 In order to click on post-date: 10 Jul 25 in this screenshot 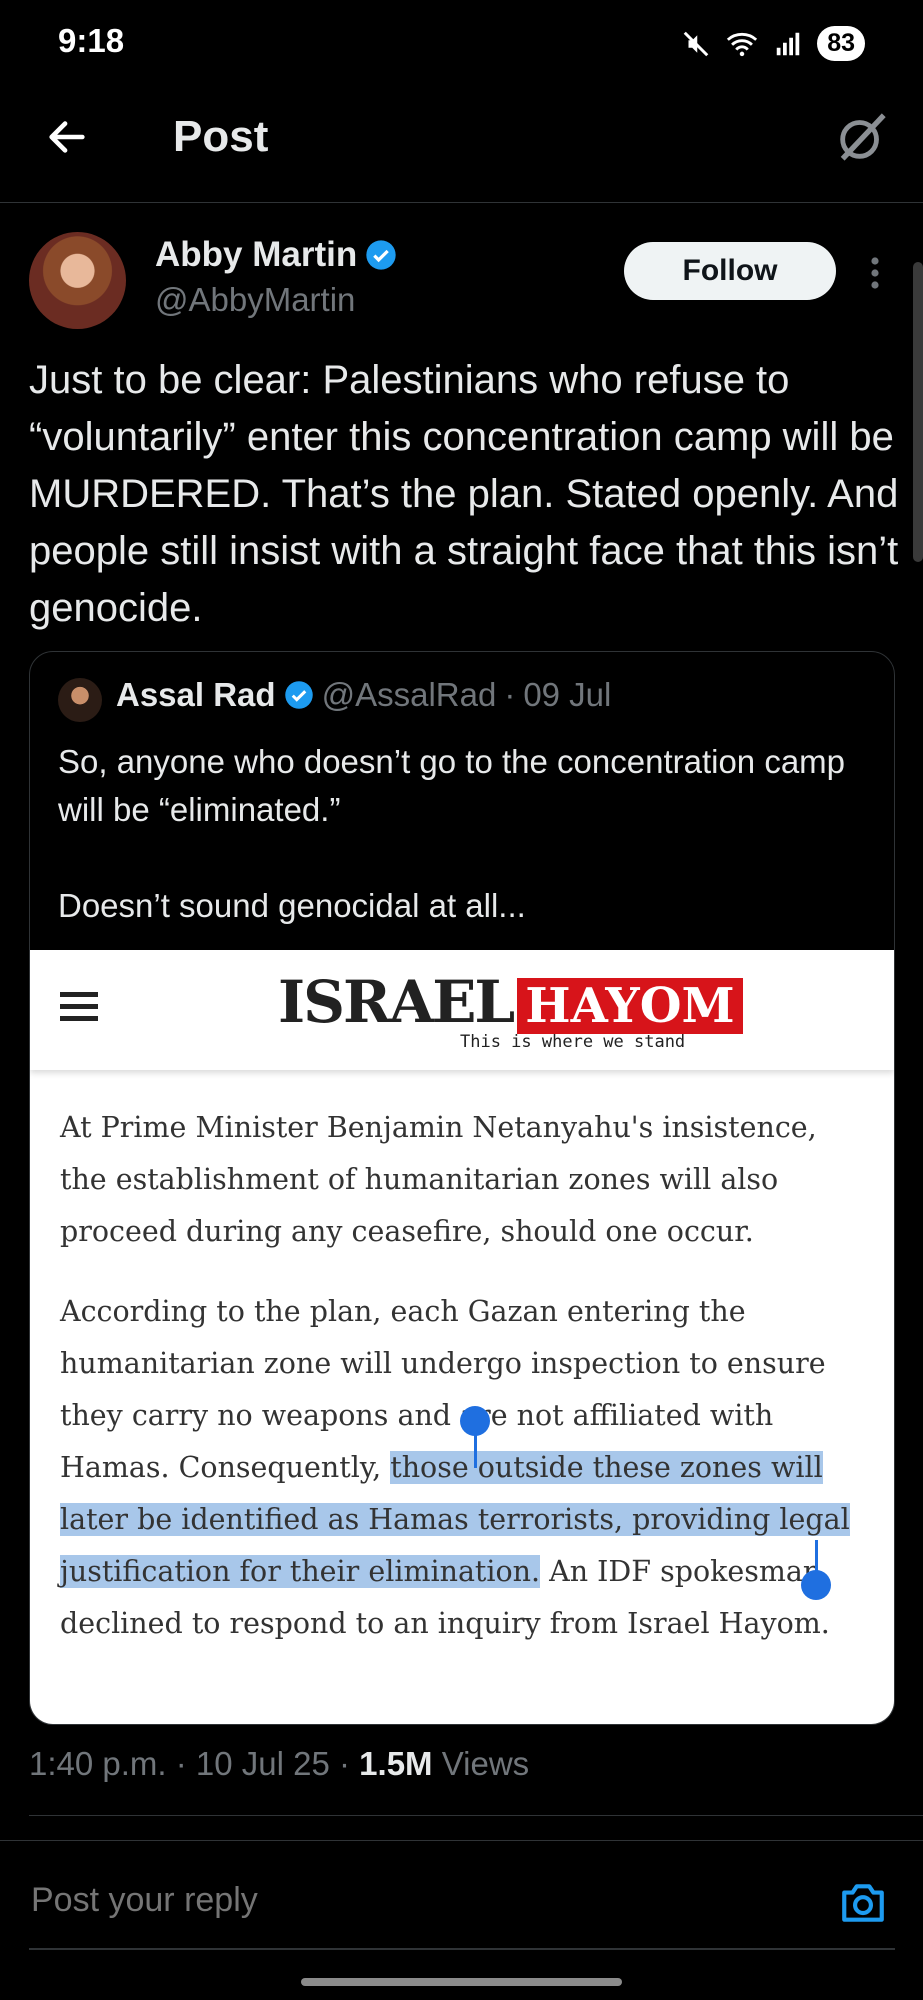, I will do `click(262, 1763)`.